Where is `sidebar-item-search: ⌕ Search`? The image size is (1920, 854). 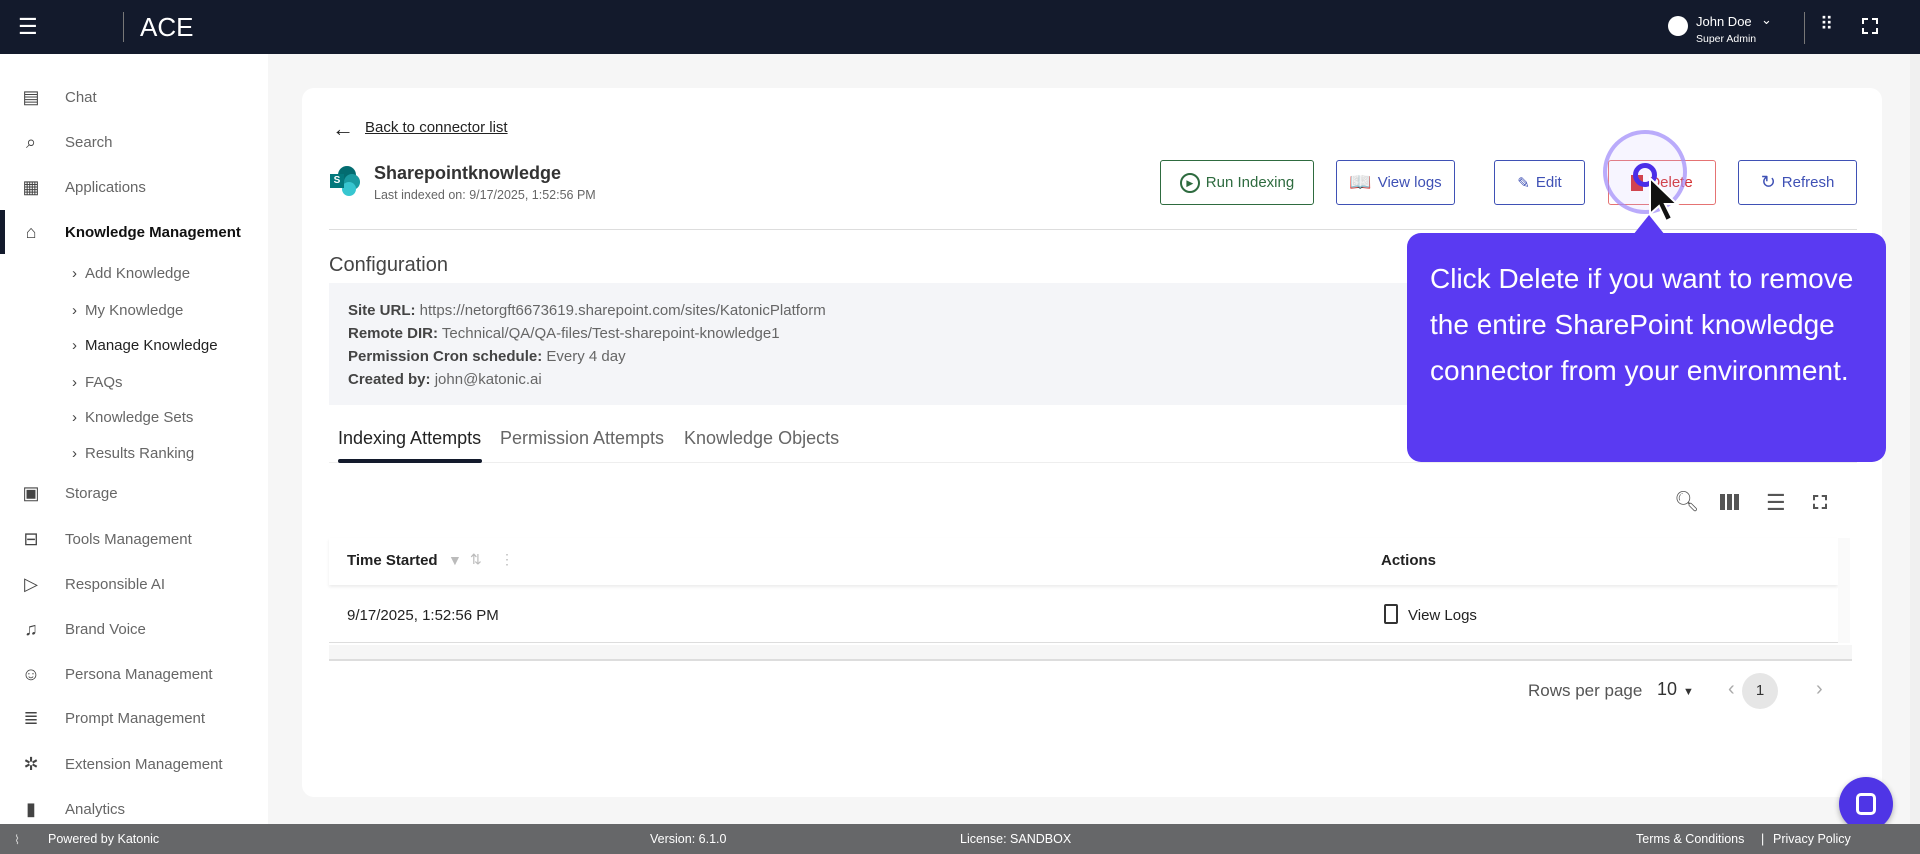 sidebar-item-search: ⌕ Search is located at coordinates (134, 142).